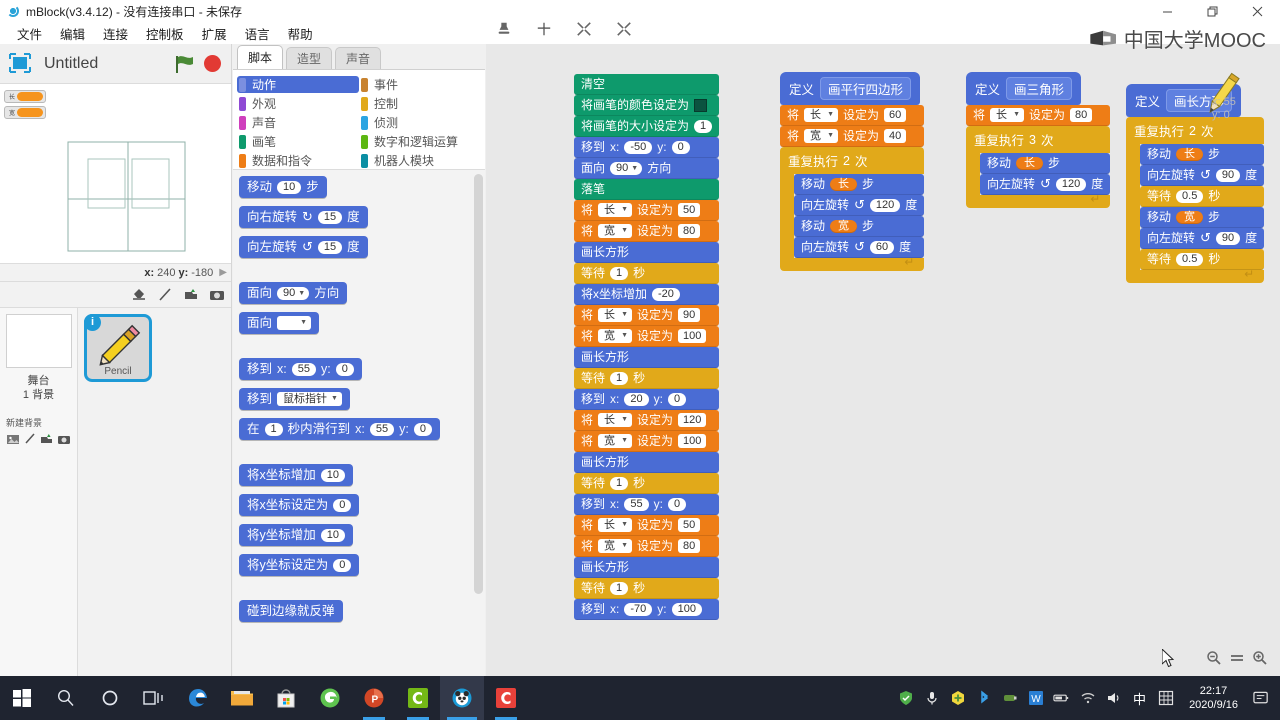 The image size is (1280, 720). I want to click on menu-item-1: 编辑, so click(72, 33).